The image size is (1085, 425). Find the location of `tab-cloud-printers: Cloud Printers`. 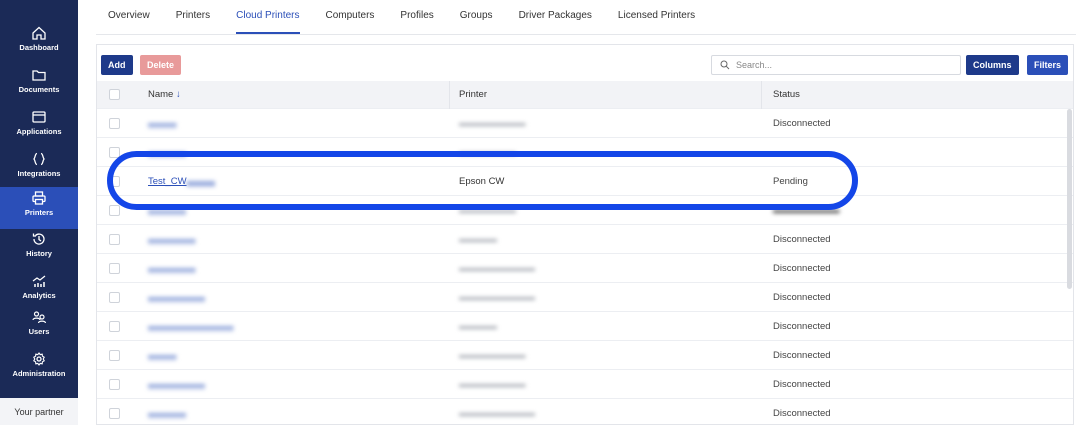

tab-cloud-printers: Cloud Printers is located at coordinates (268, 22).